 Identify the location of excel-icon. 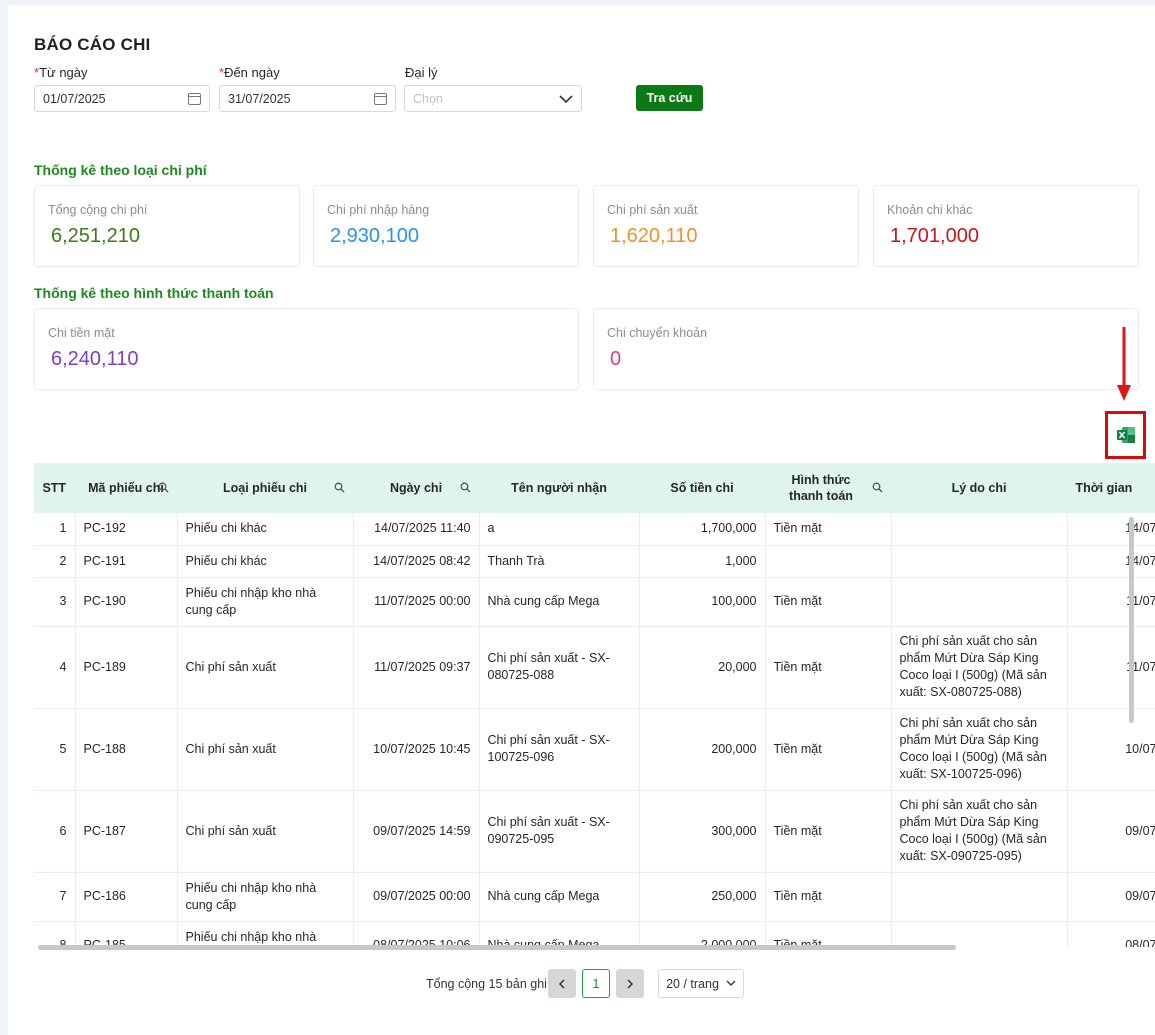
(1125, 435).